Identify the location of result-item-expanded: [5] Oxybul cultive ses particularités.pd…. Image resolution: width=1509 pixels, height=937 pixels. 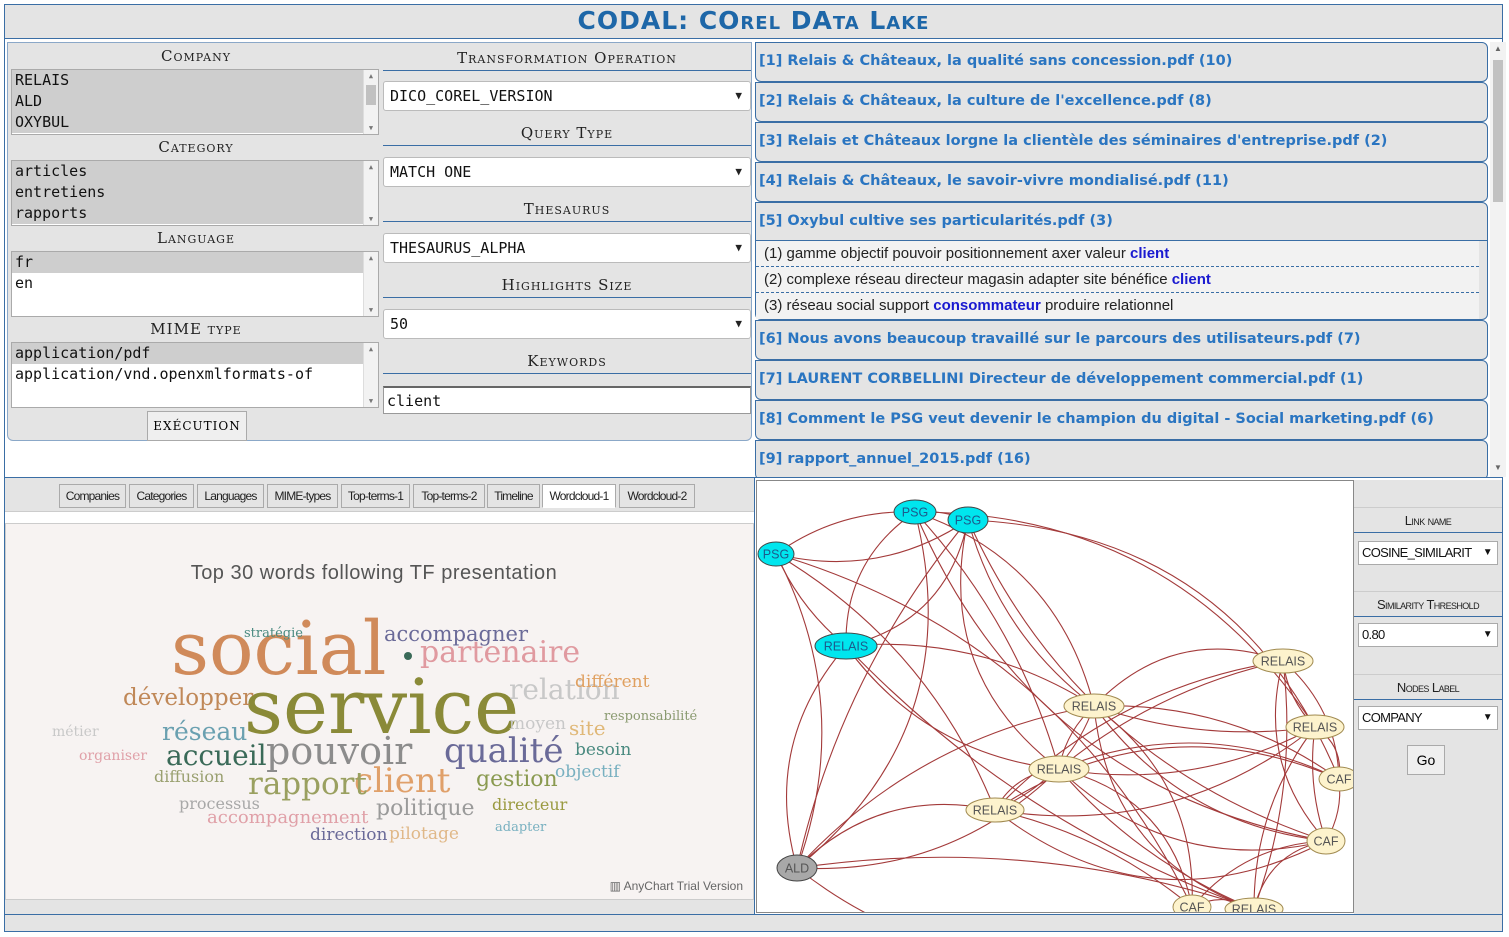
(1121, 261).